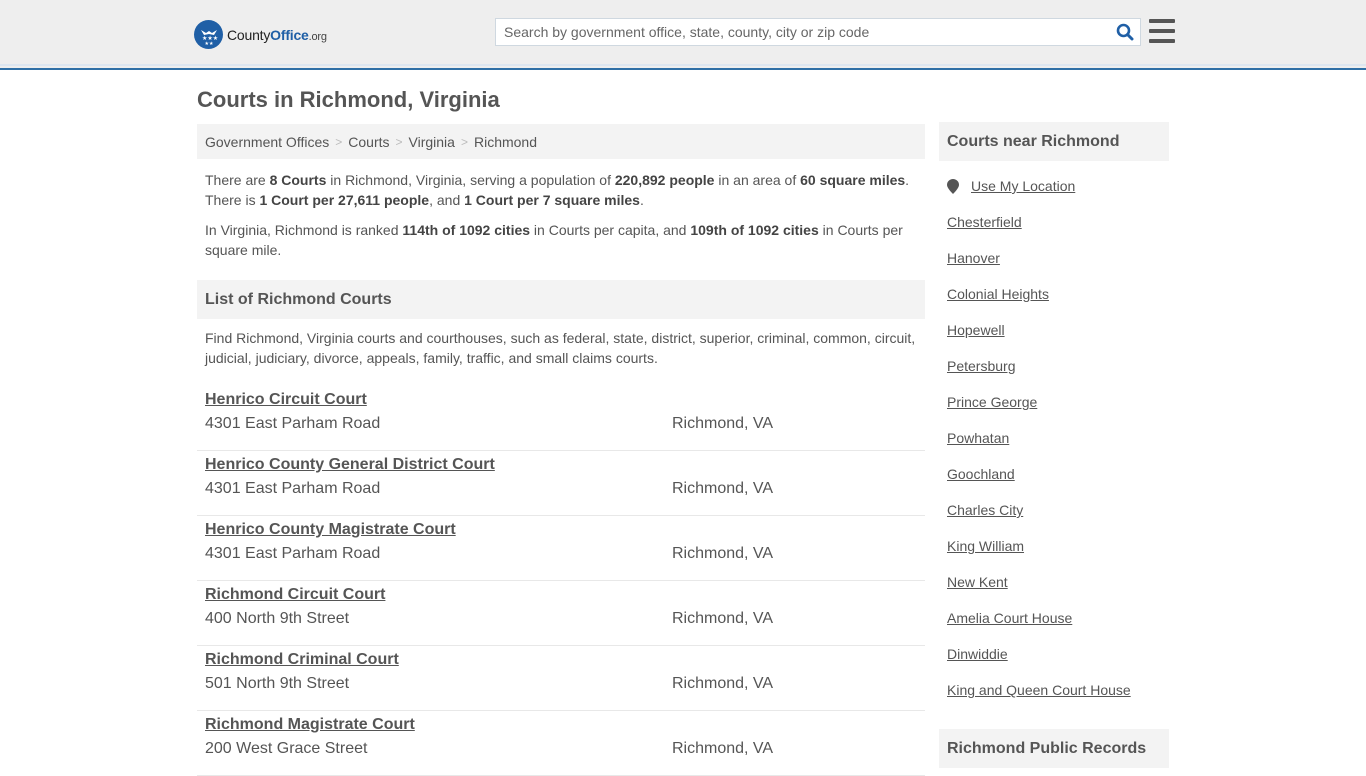 This screenshot has height=776, width=1366. What do you see at coordinates (976, 329) in the screenshot?
I see `nearby-link-hopewell: Hopewell` at bounding box center [976, 329].